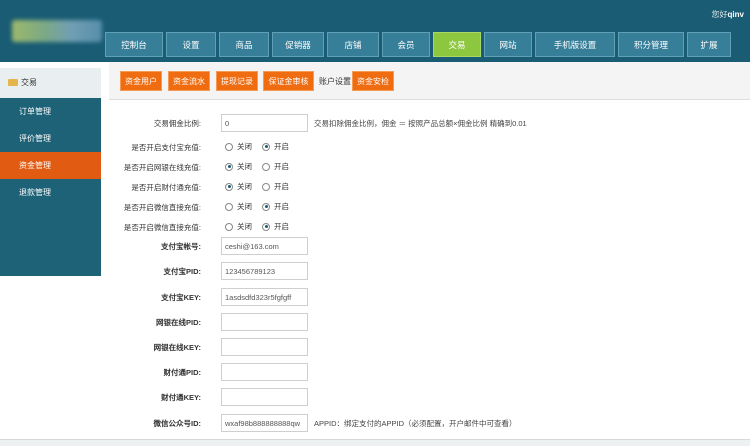  I want to click on site-logo, so click(57, 31).